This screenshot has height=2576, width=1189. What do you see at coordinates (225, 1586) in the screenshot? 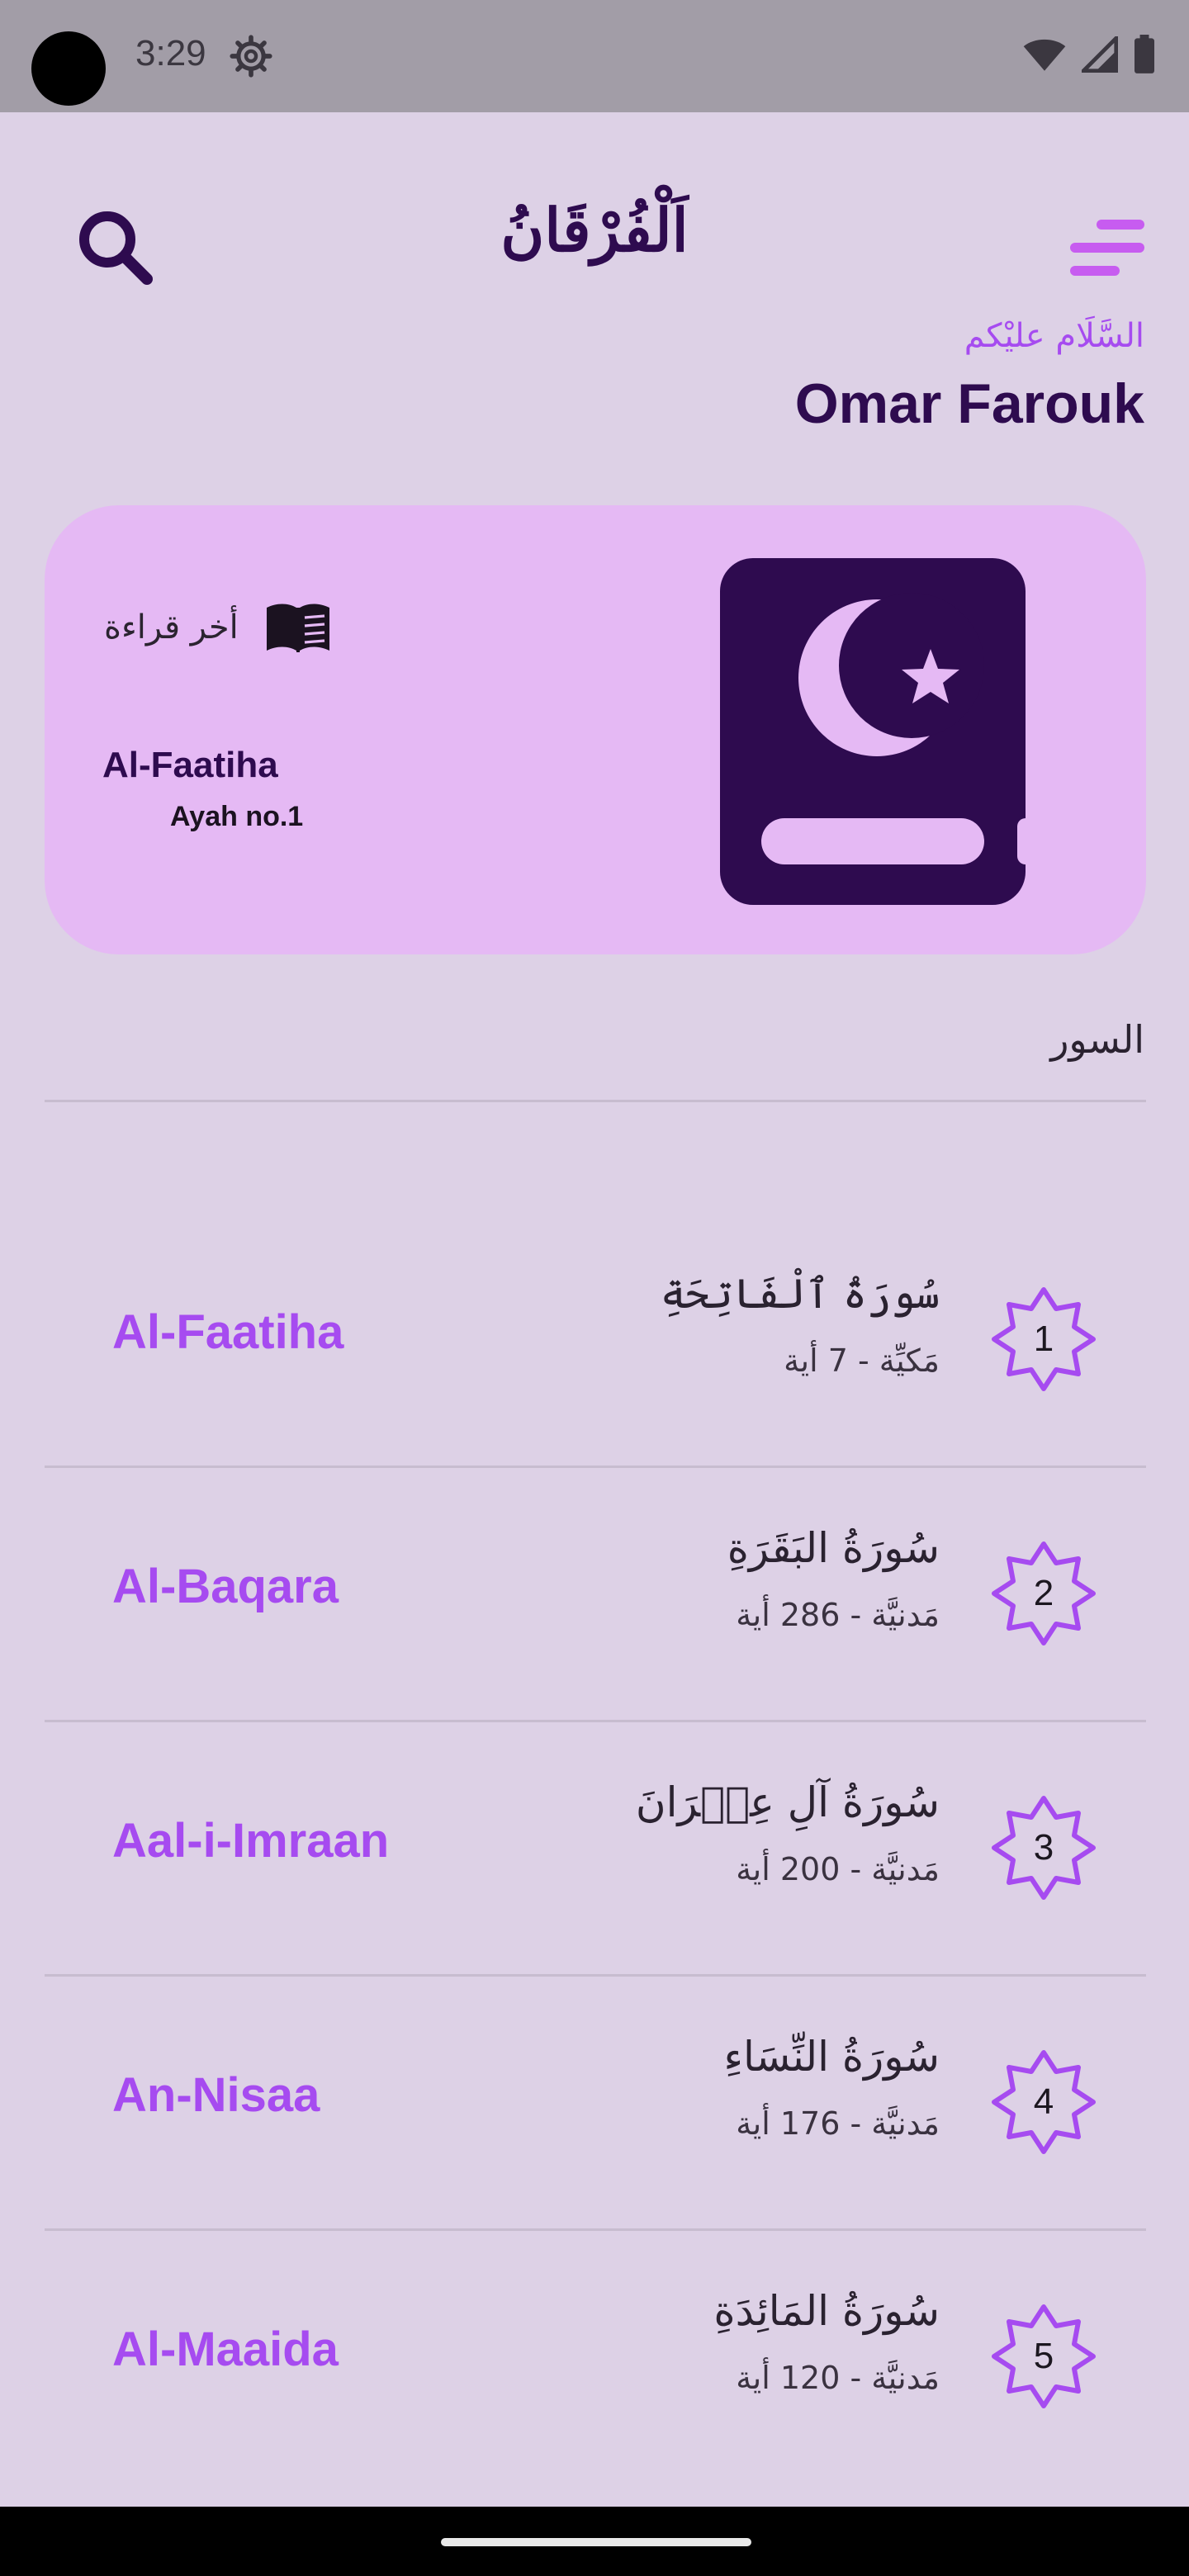
I see `surah-english-name: Al-Baqara` at bounding box center [225, 1586].